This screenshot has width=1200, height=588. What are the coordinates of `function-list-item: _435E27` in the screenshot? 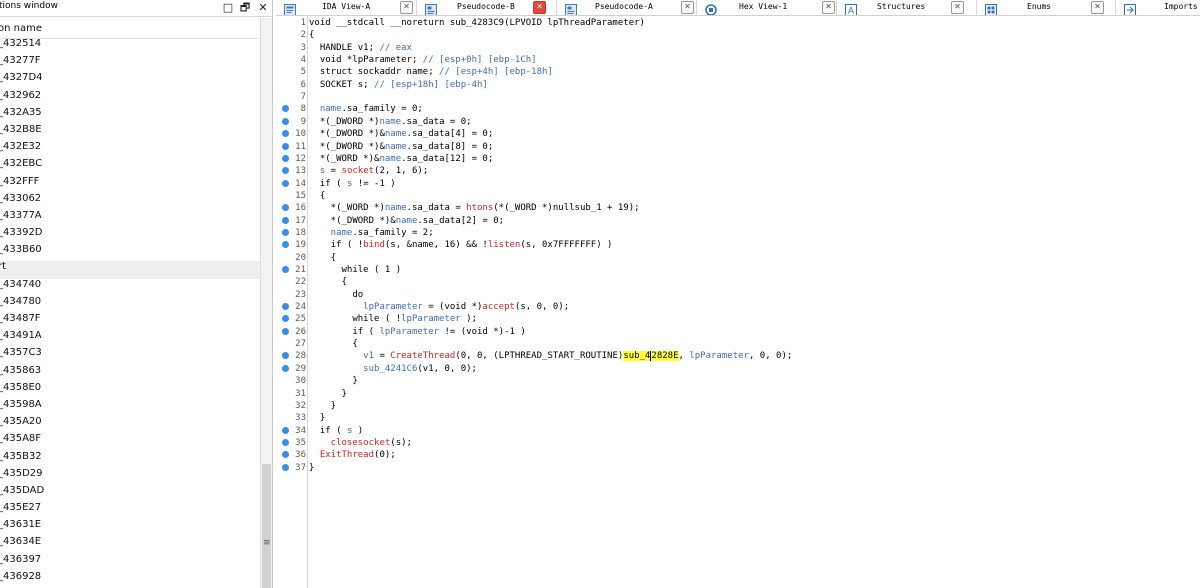 It's located at (130, 510).